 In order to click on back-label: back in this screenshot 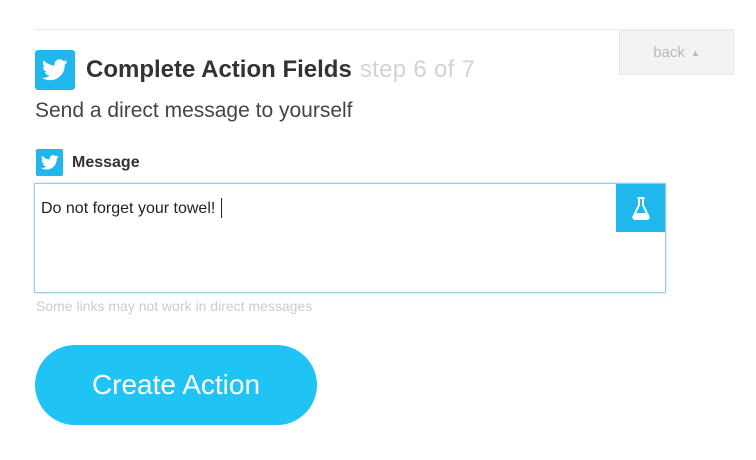, I will do `click(669, 52)`.